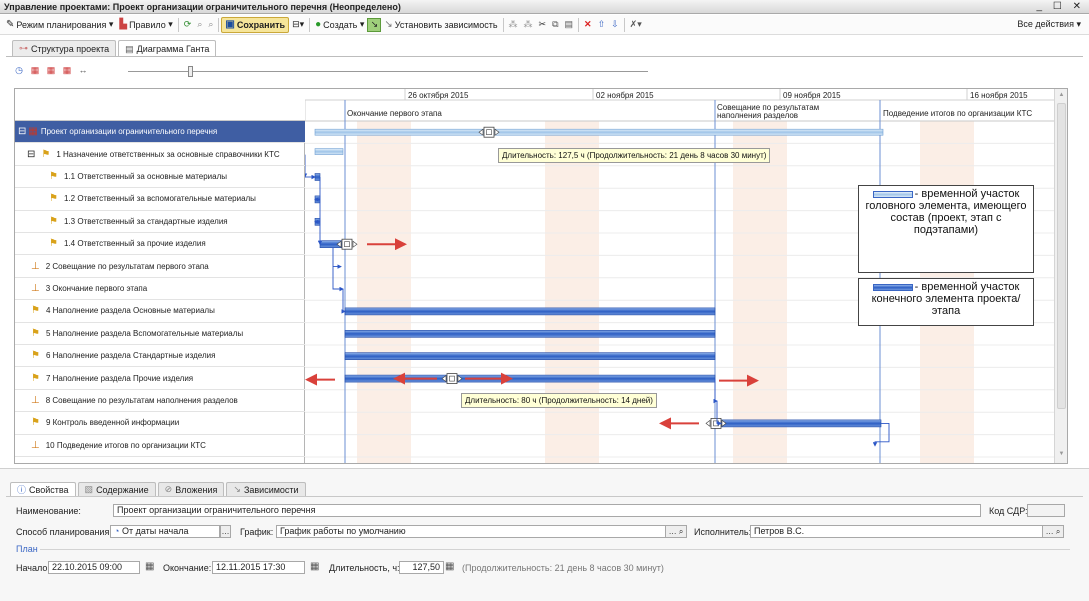 This screenshot has height=601, width=1089. I want to click on start-label: Начало:, so click(33, 568).